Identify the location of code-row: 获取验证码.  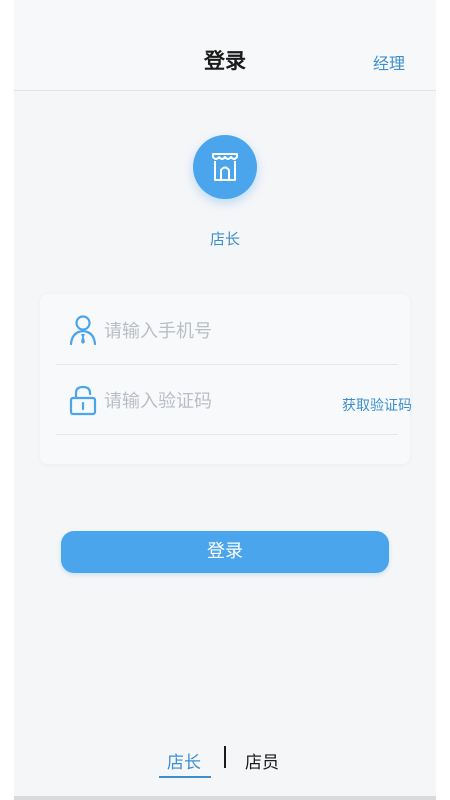
(234, 399).